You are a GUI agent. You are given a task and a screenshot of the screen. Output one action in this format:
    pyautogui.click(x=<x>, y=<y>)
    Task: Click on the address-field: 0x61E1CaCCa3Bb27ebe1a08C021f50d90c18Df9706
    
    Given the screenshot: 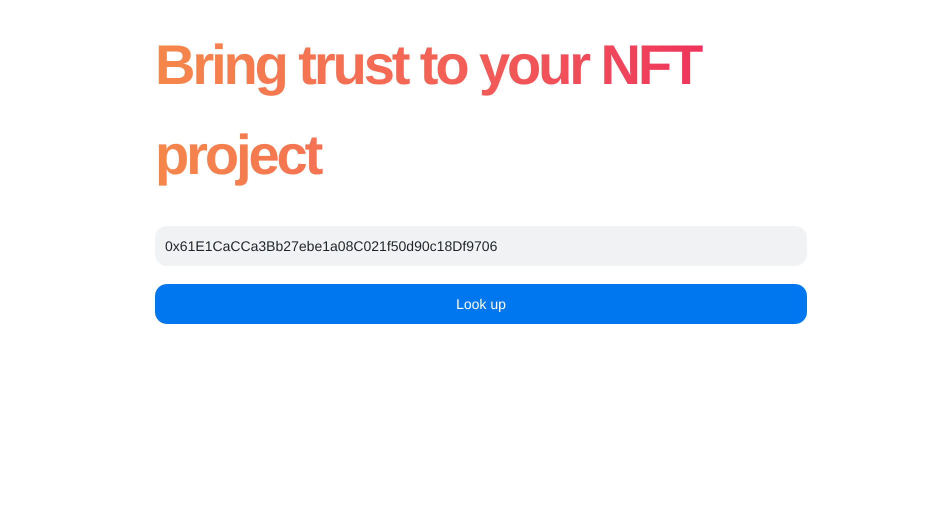 What is the action you would take?
    pyautogui.click(x=481, y=246)
    